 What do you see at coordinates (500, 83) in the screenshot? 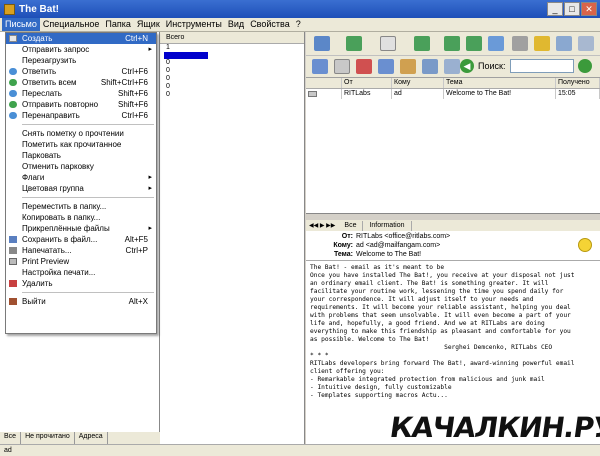
I see `column-subject: Тема` at bounding box center [500, 83].